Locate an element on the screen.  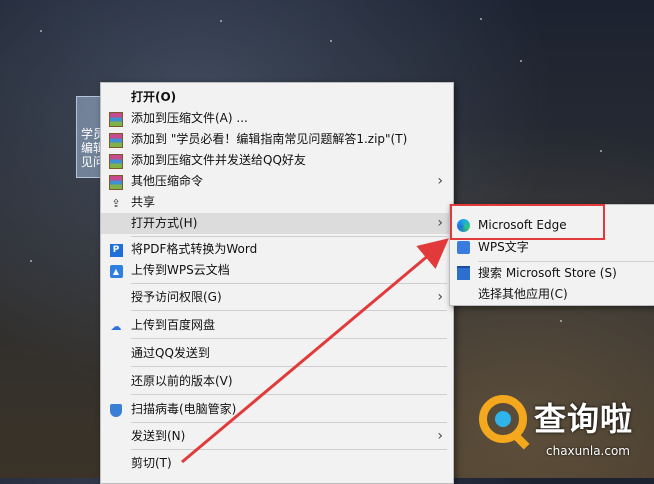
menu-item-label: 共享 is located at coordinates (143, 202).